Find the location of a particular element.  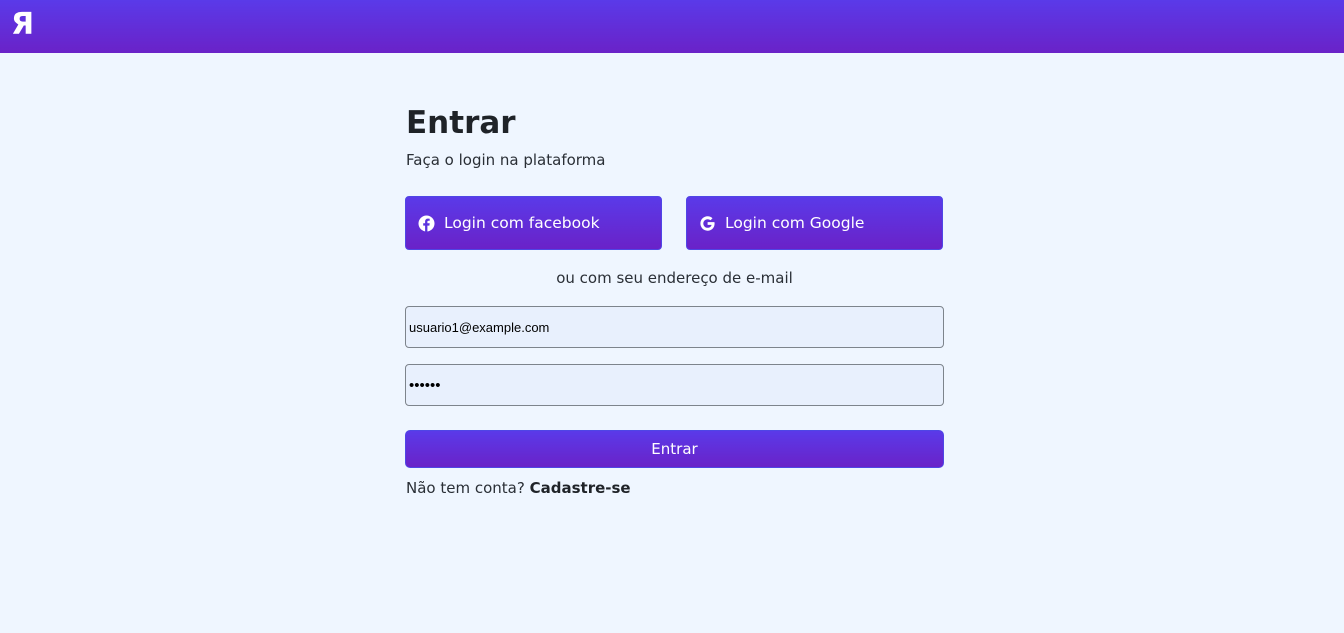

facebook-login-button: Login com facebook is located at coordinates (533, 223).